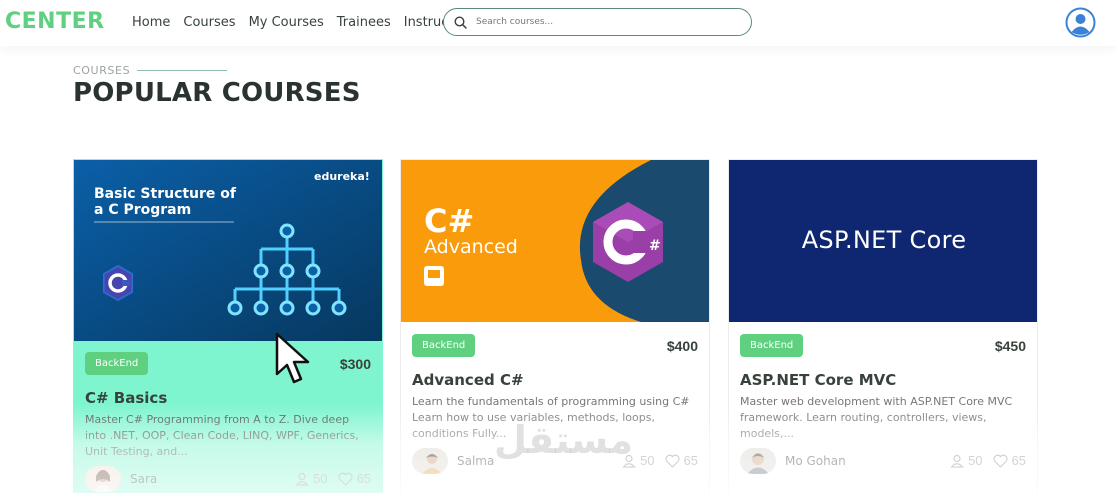 This screenshot has width=1116, height=493. What do you see at coordinates (55, 21) in the screenshot?
I see `brand-logo: CENTER` at bounding box center [55, 21].